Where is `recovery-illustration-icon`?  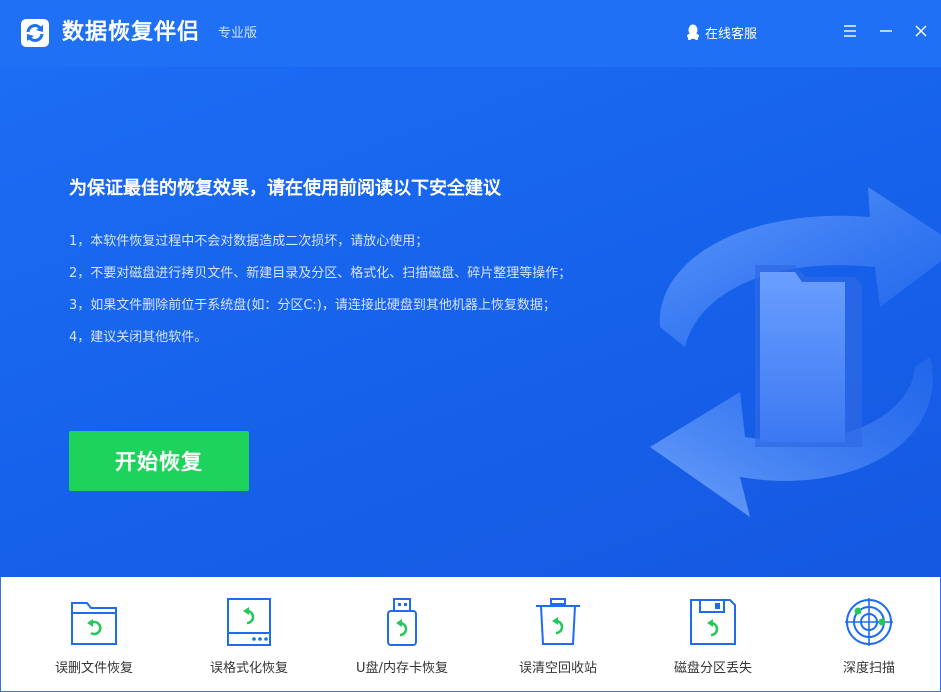 recovery-illustration-icon is located at coordinates (795, 352).